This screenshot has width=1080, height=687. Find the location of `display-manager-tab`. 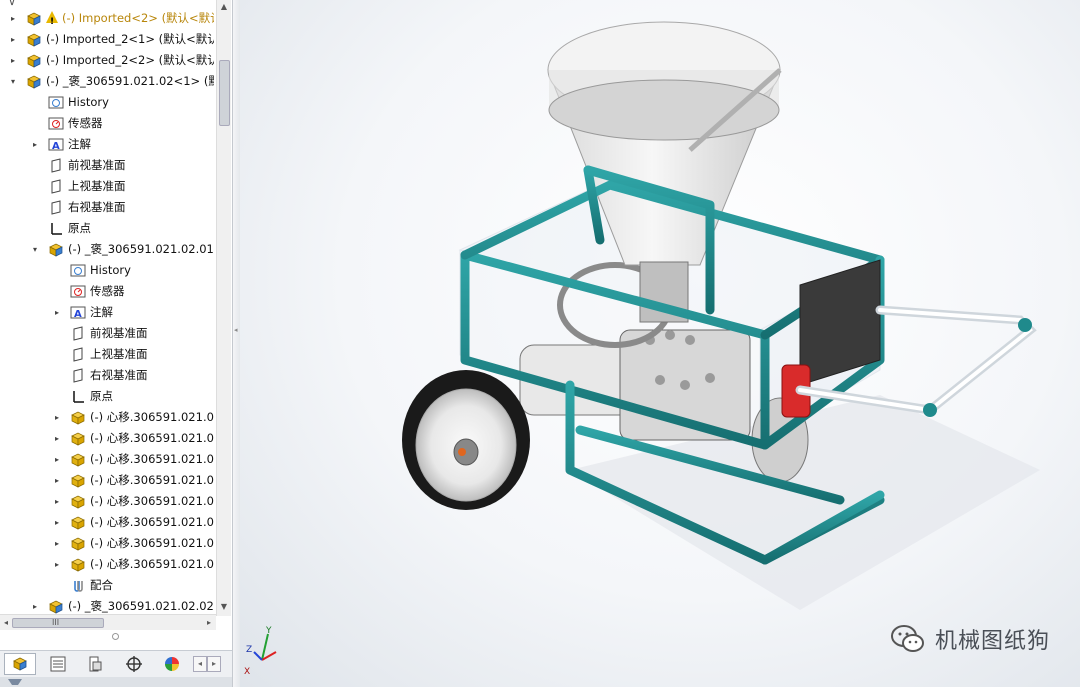

display-manager-tab is located at coordinates (172, 664).